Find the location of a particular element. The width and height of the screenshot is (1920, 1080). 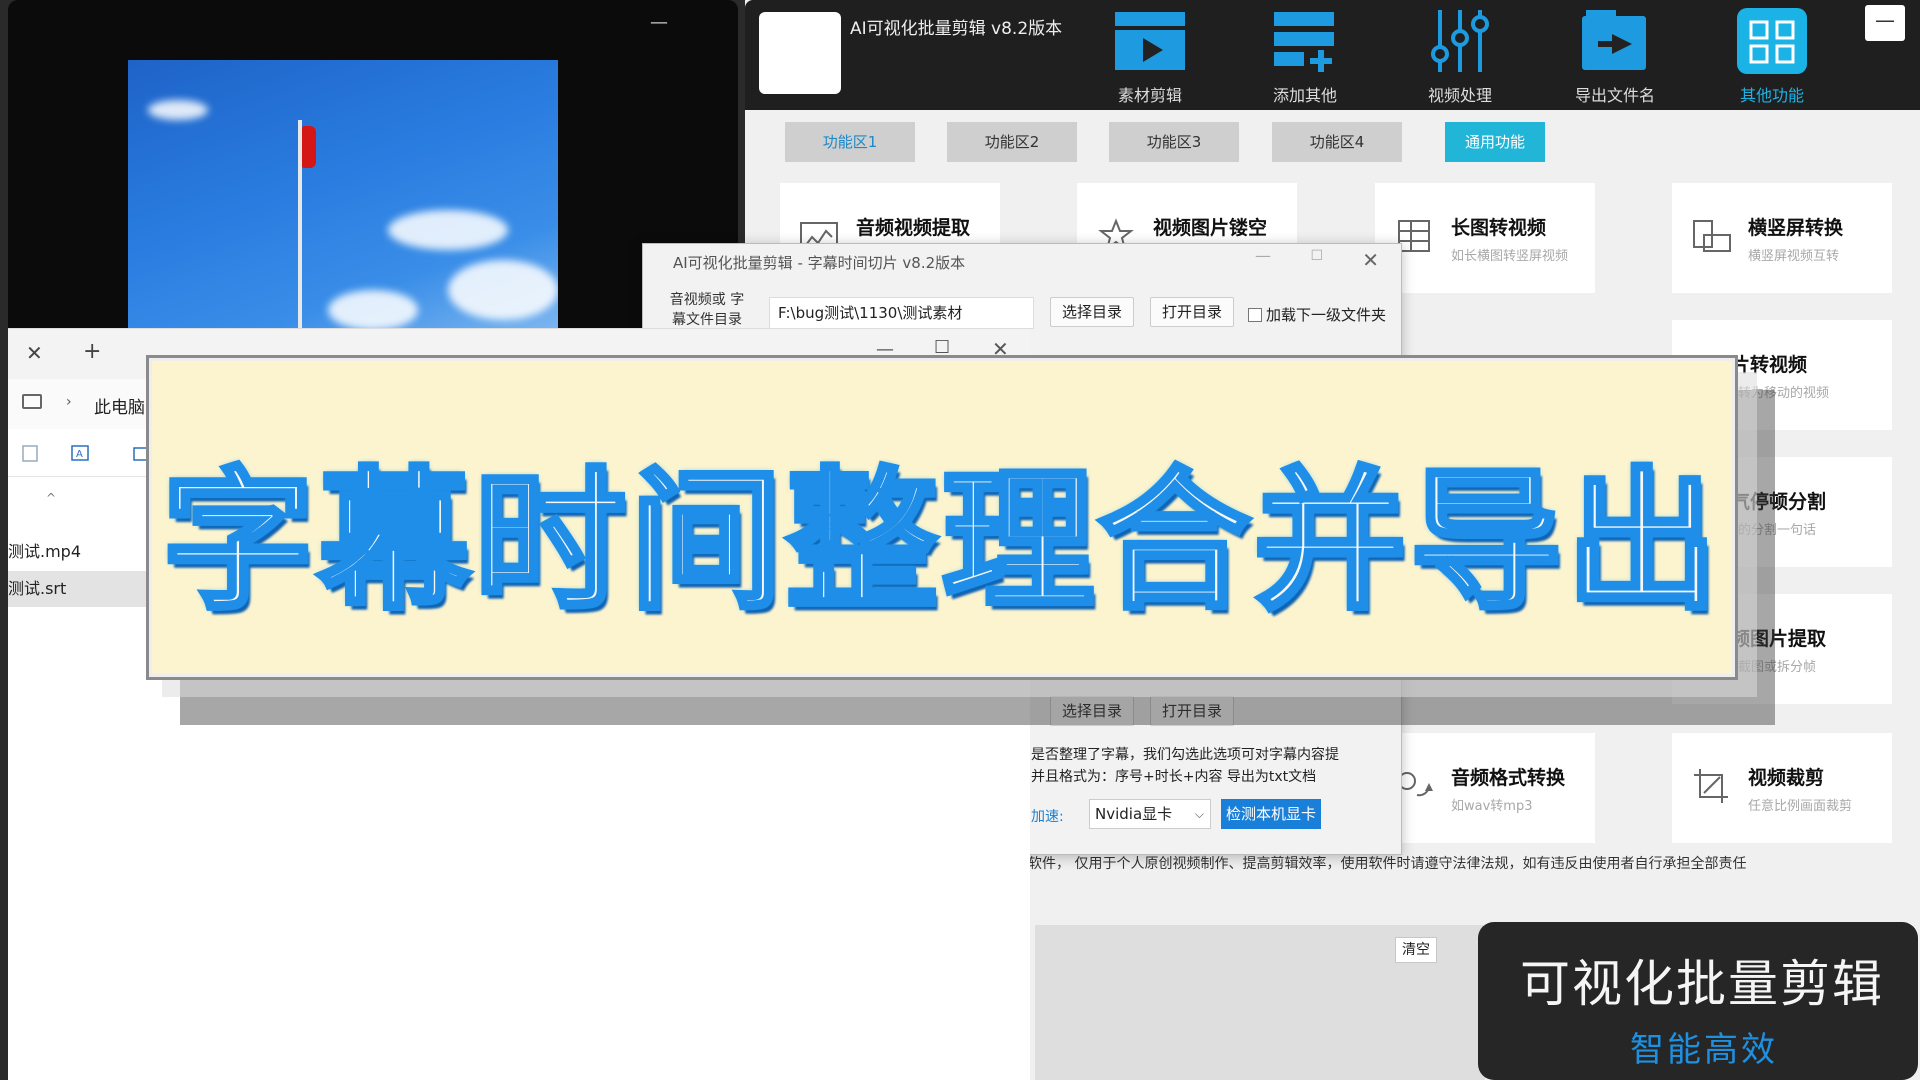

organize-note-line1: 是否整理了字幕，我们勾选此选项可对字幕内容提 is located at coordinates (1185, 755).